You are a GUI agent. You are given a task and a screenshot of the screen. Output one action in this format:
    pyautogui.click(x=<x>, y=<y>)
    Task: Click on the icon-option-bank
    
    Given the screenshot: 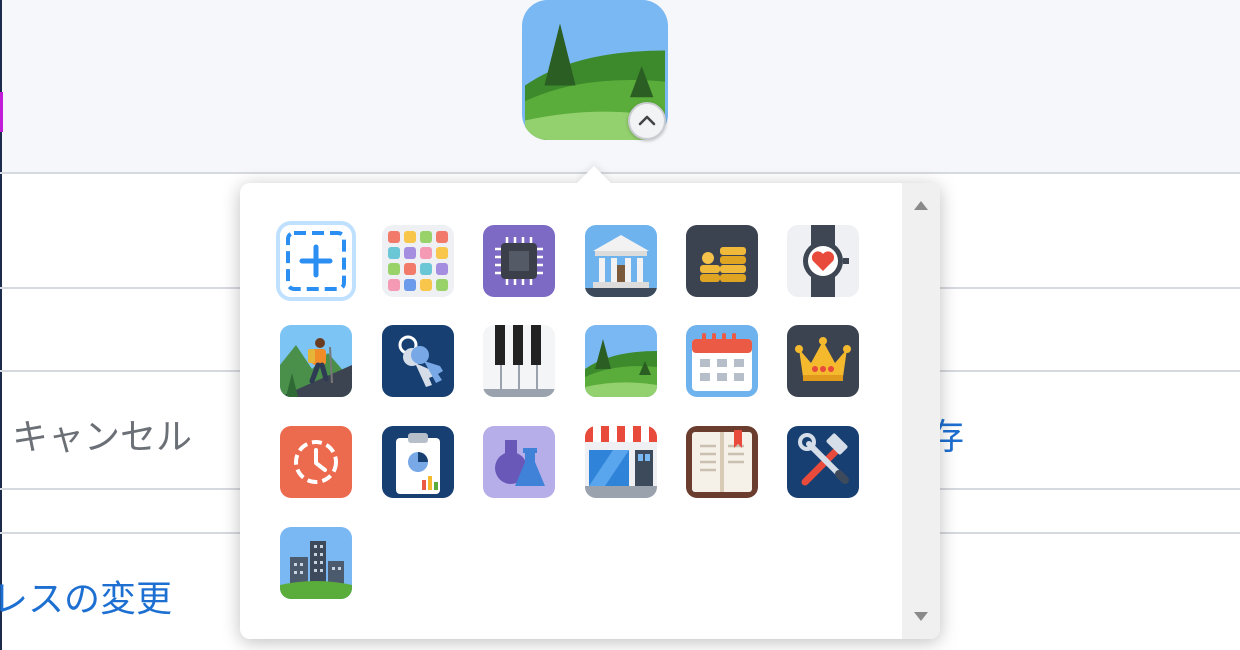 What is the action you would take?
    pyautogui.click(x=621, y=261)
    